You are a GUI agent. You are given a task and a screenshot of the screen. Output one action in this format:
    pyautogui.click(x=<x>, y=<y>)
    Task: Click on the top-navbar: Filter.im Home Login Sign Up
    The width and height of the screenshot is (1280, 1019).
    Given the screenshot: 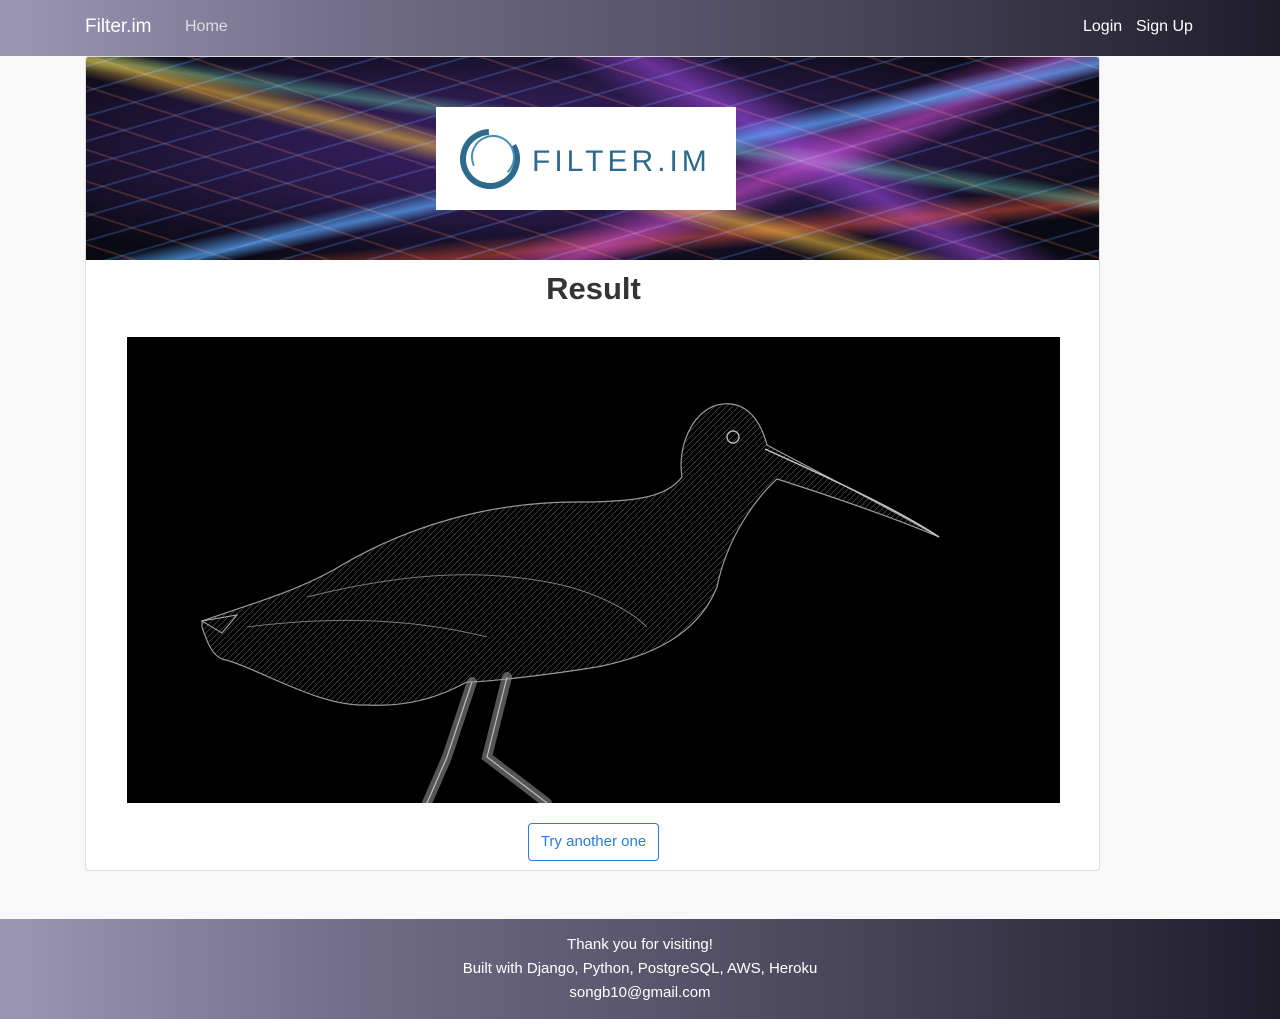 What is the action you would take?
    pyautogui.click(x=640, y=28)
    